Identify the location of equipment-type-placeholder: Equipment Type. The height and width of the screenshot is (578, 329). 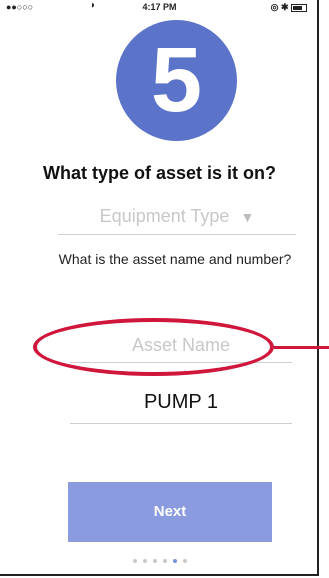
(164, 216).